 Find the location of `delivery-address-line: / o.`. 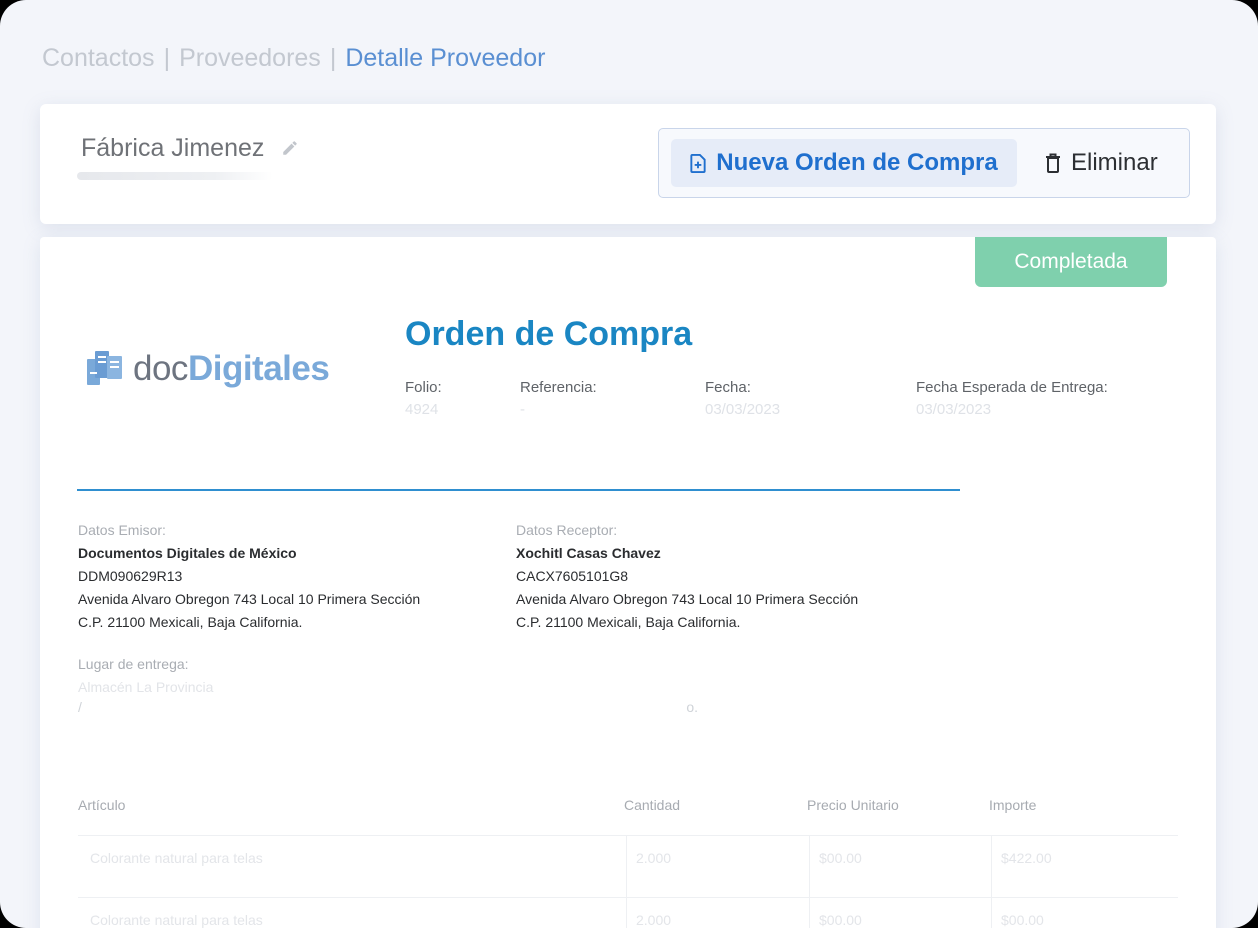

delivery-address-line: / o. is located at coordinates (388, 708).